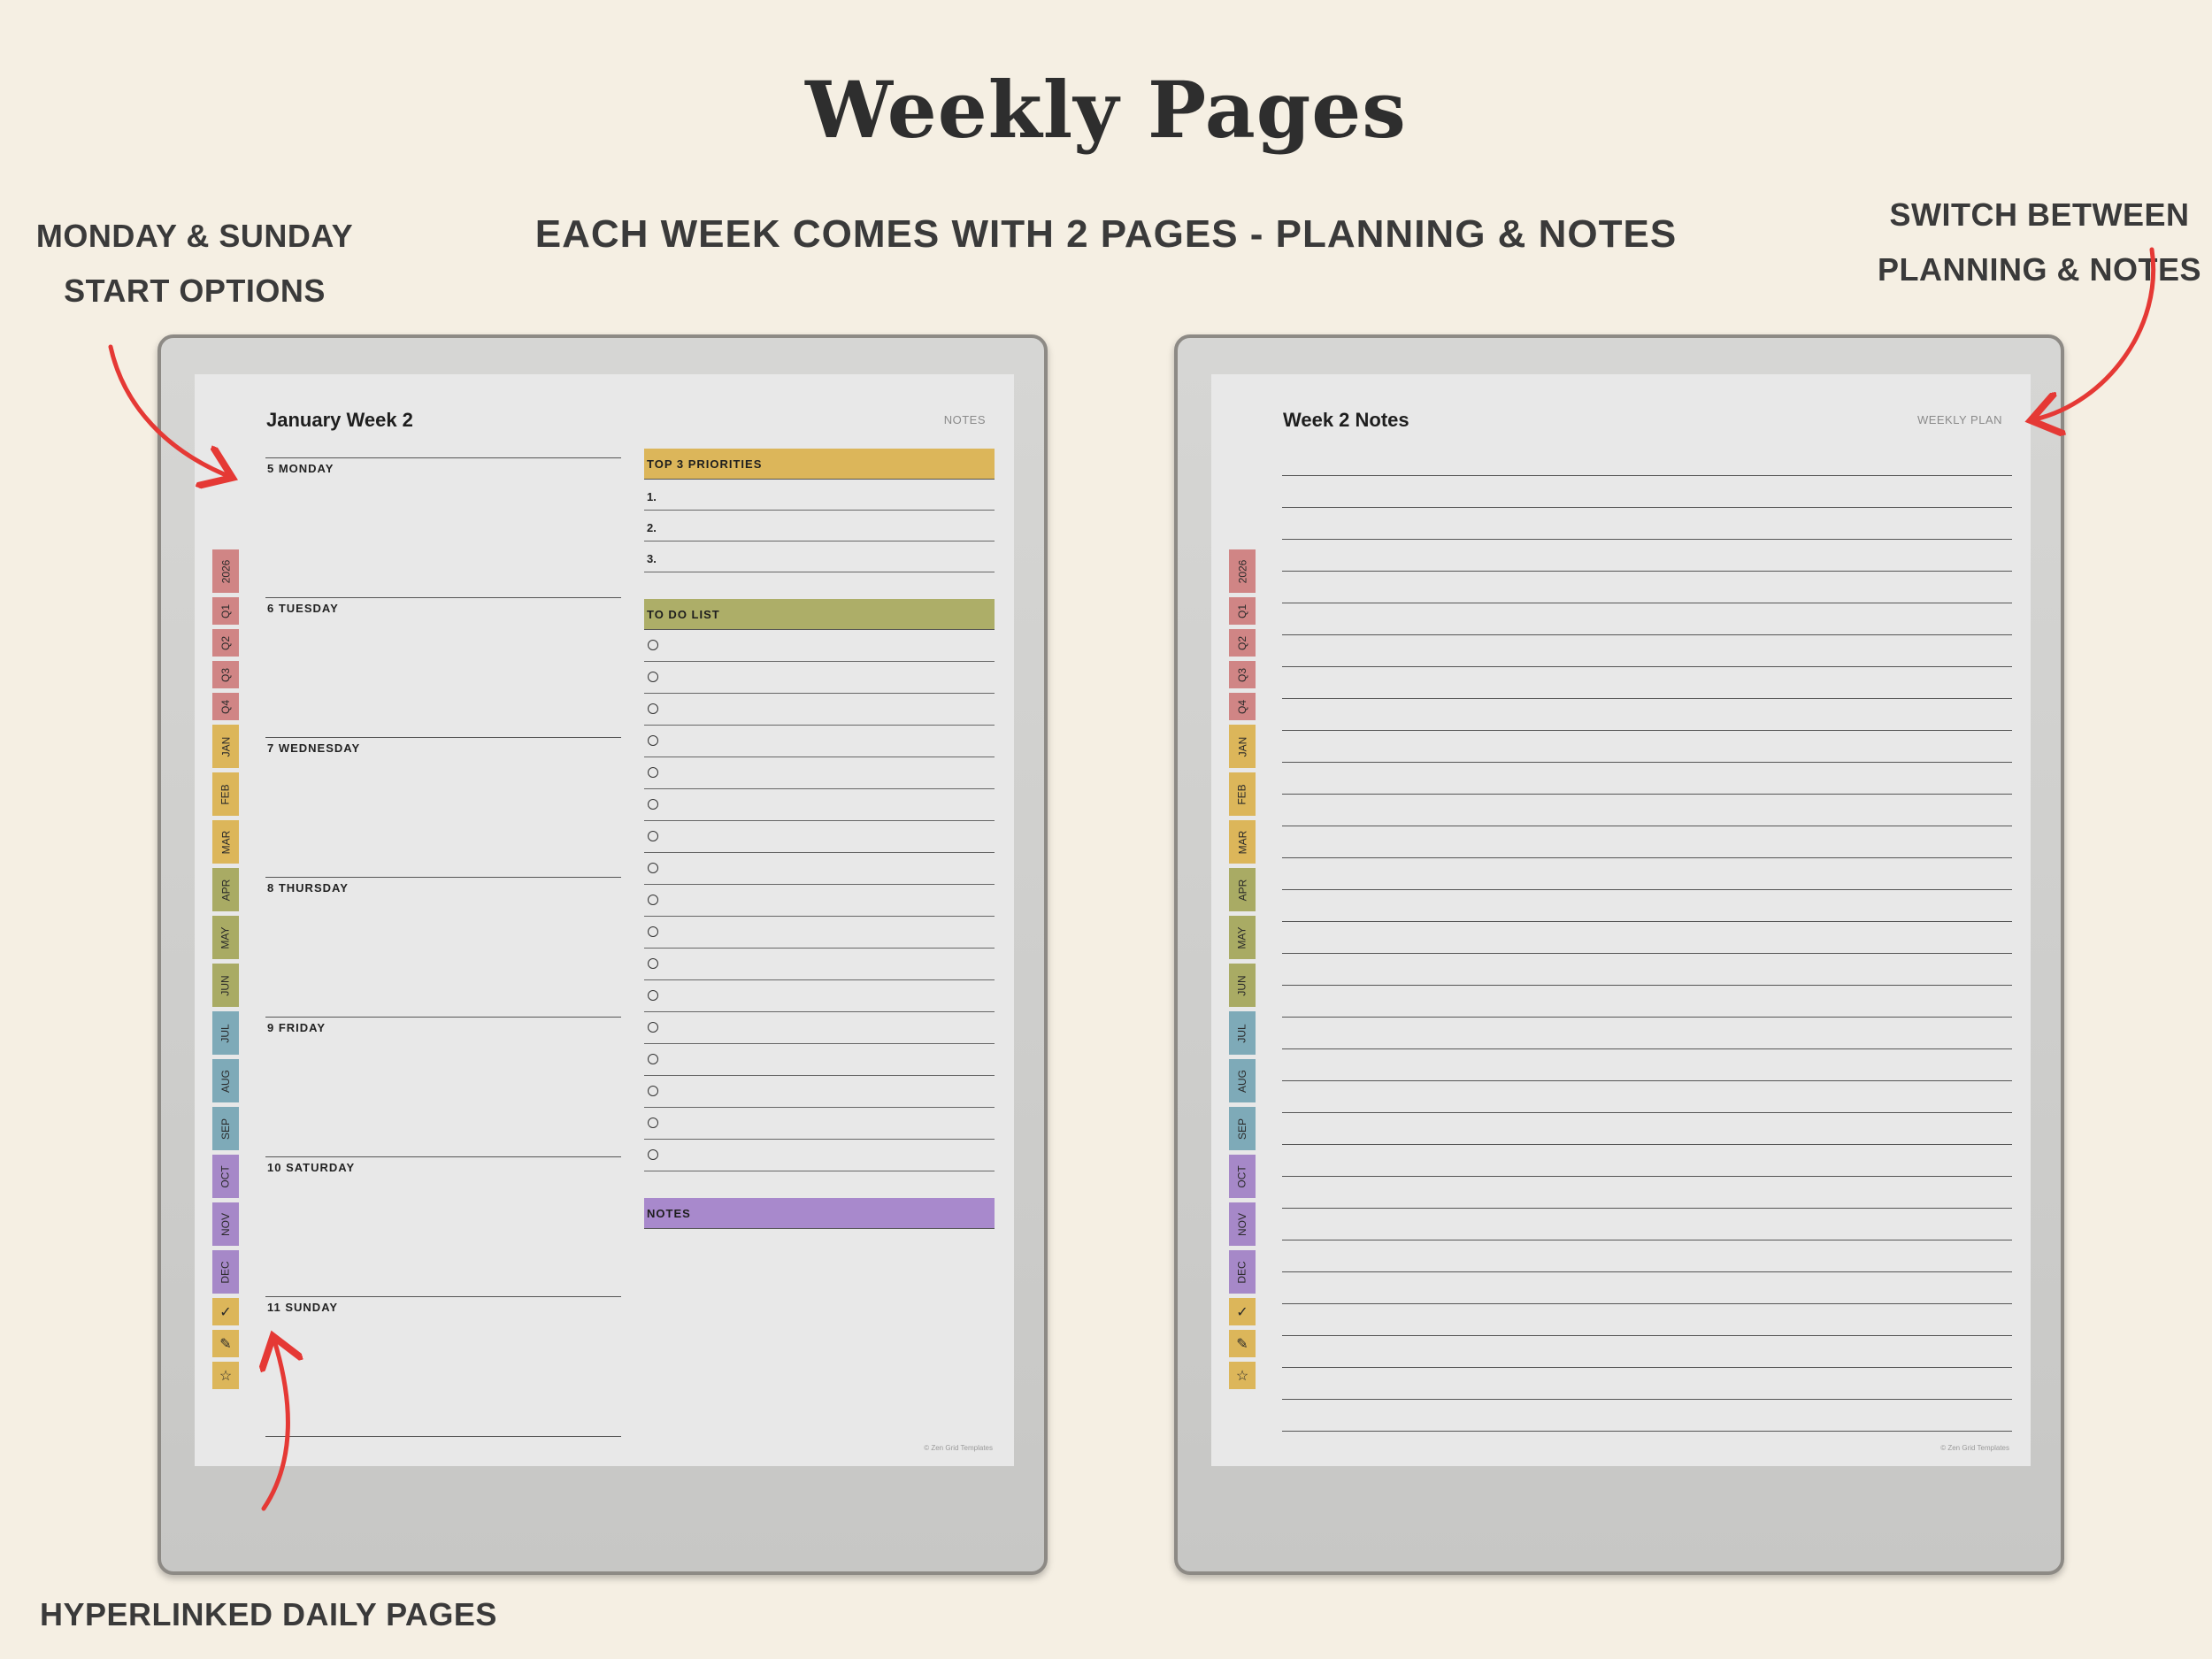  I want to click on day-section: 5 MONDAY, so click(443, 527).